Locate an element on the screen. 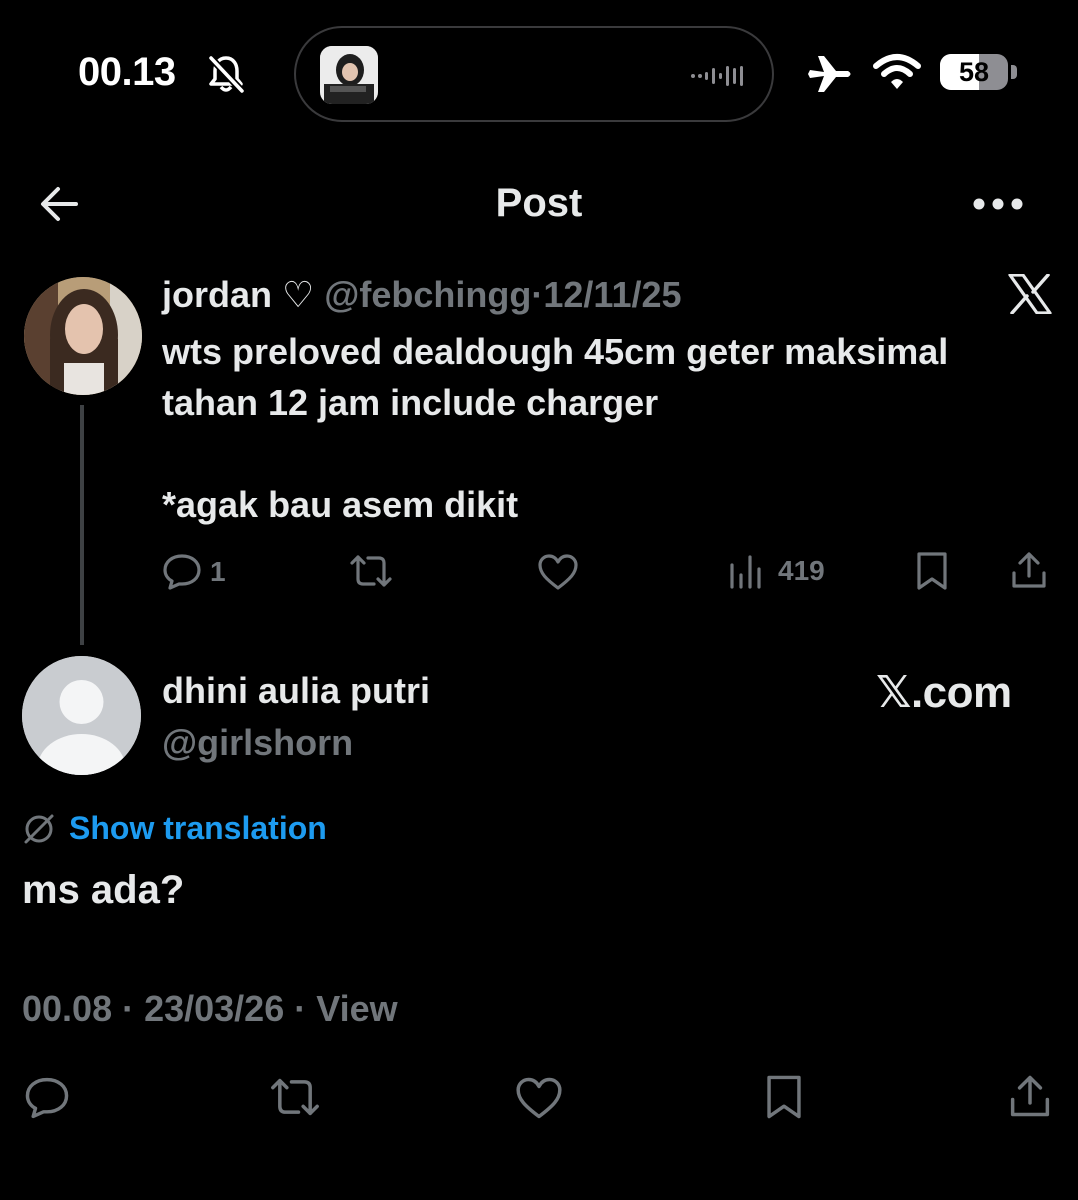  more-horizontal-icon is located at coordinates (998, 204).